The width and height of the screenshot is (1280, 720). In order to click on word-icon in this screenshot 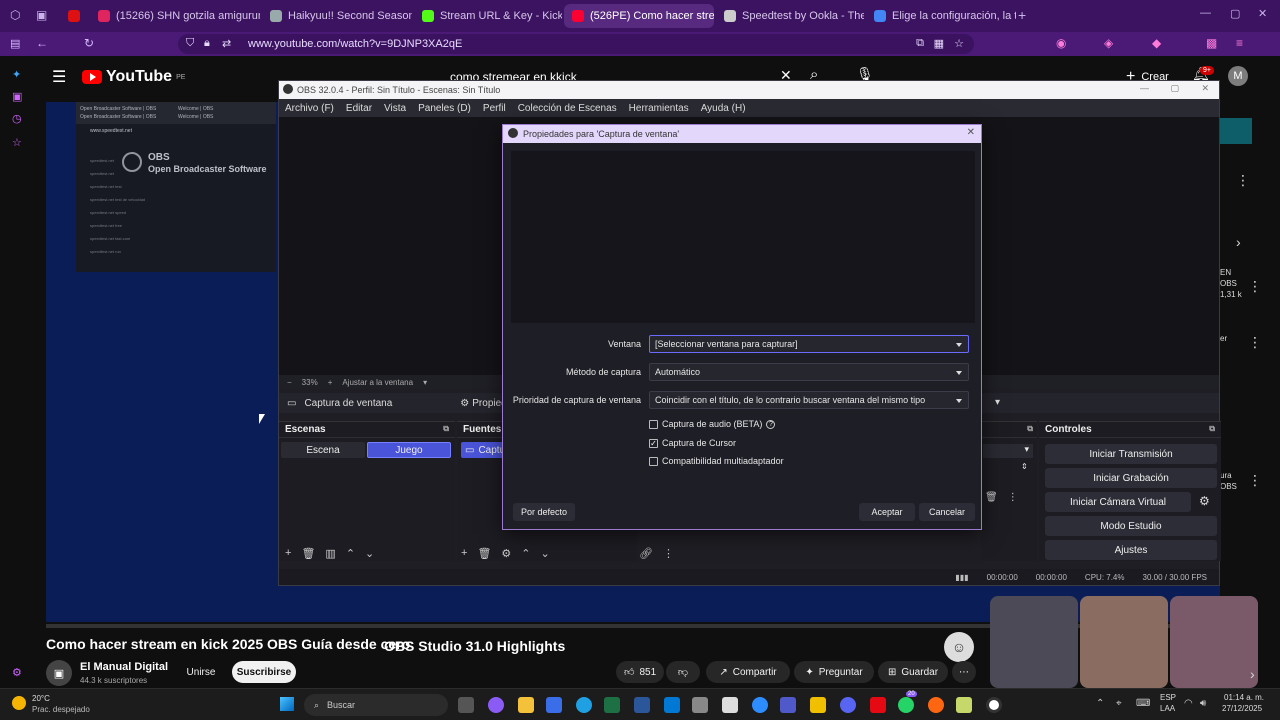, I will do `click(642, 705)`.